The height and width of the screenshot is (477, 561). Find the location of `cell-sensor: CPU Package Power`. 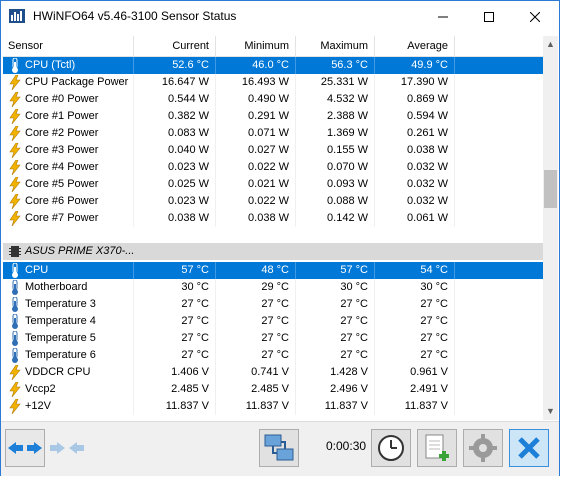

cell-sensor: CPU Package Power is located at coordinates (68, 82).